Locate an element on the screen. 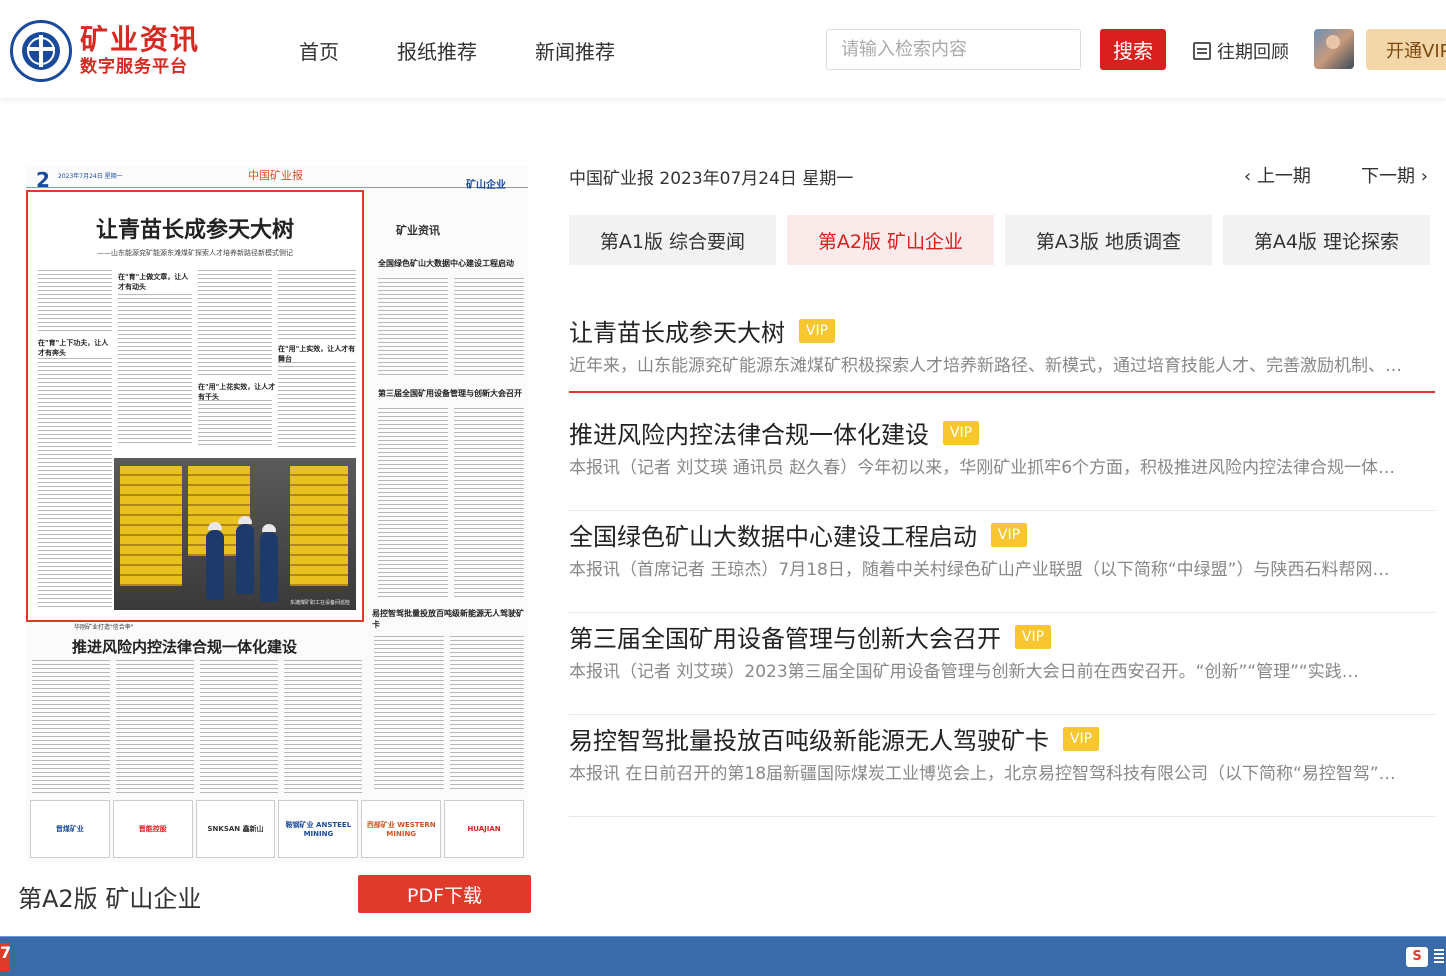 This screenshot has width=1446, height=976. ad-item: 西部矿业 WESTERN MINING is located at coordinates (401, 829).